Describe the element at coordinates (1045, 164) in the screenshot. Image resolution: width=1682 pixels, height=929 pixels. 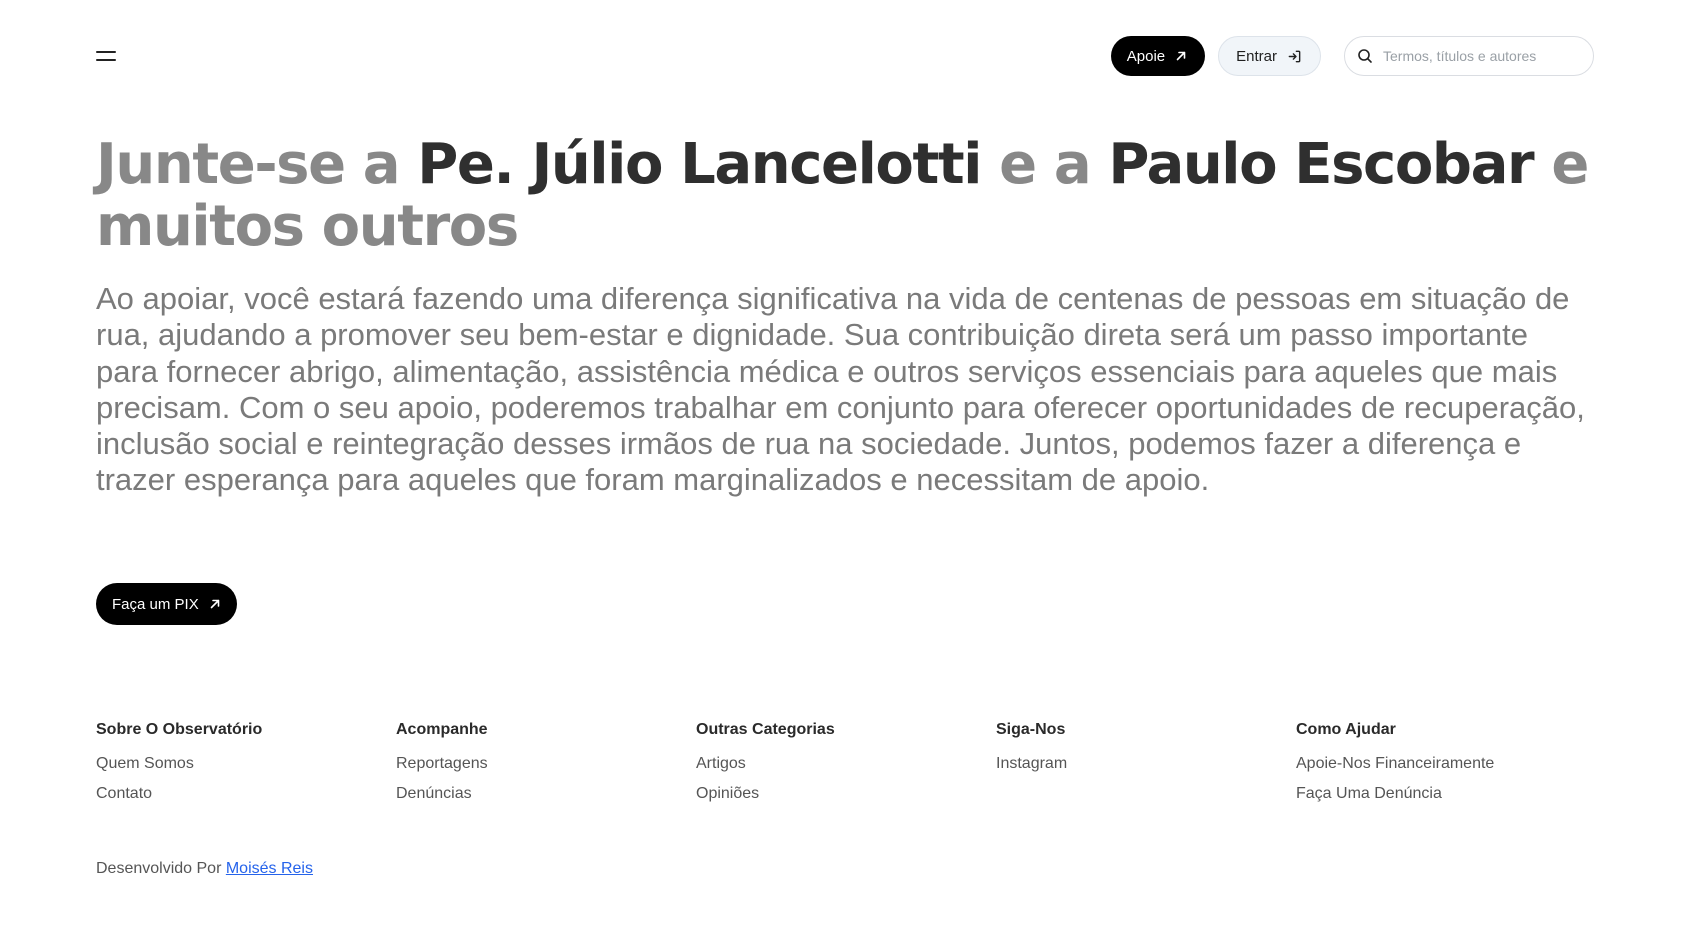
I see `title-part-2: e a` at that location.